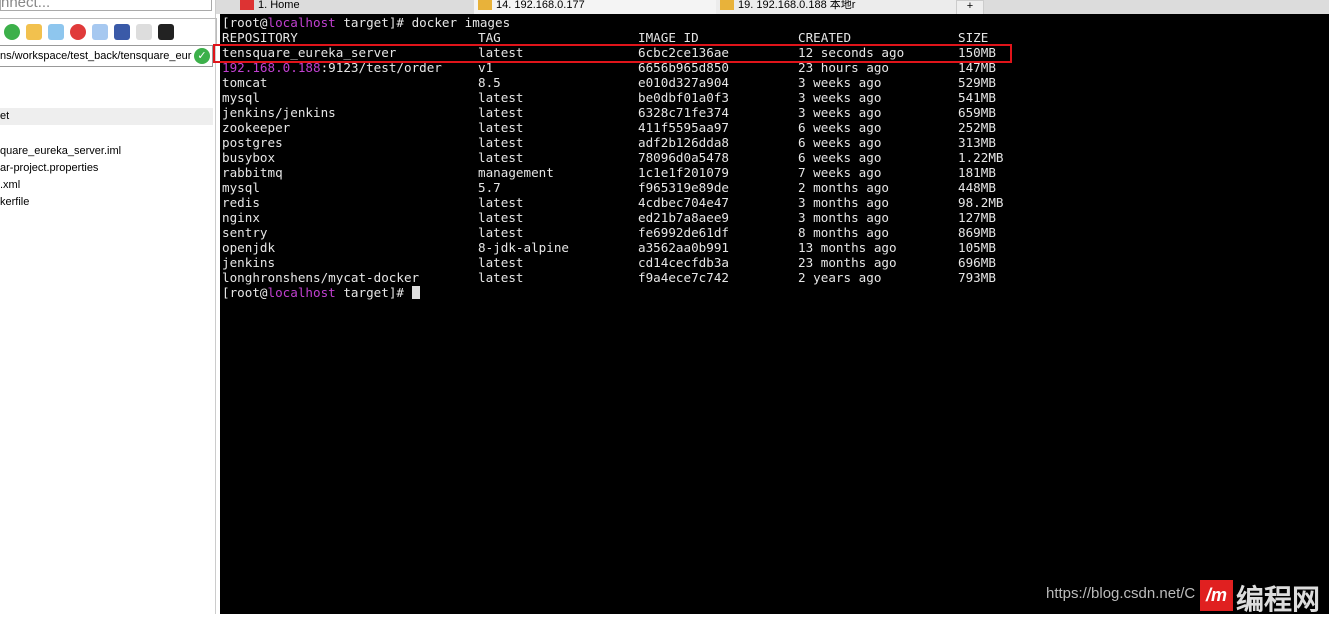 The width and height of the screenshot is (1329, 618). I want to click on cell: e010d327a904, so click(683, 82).